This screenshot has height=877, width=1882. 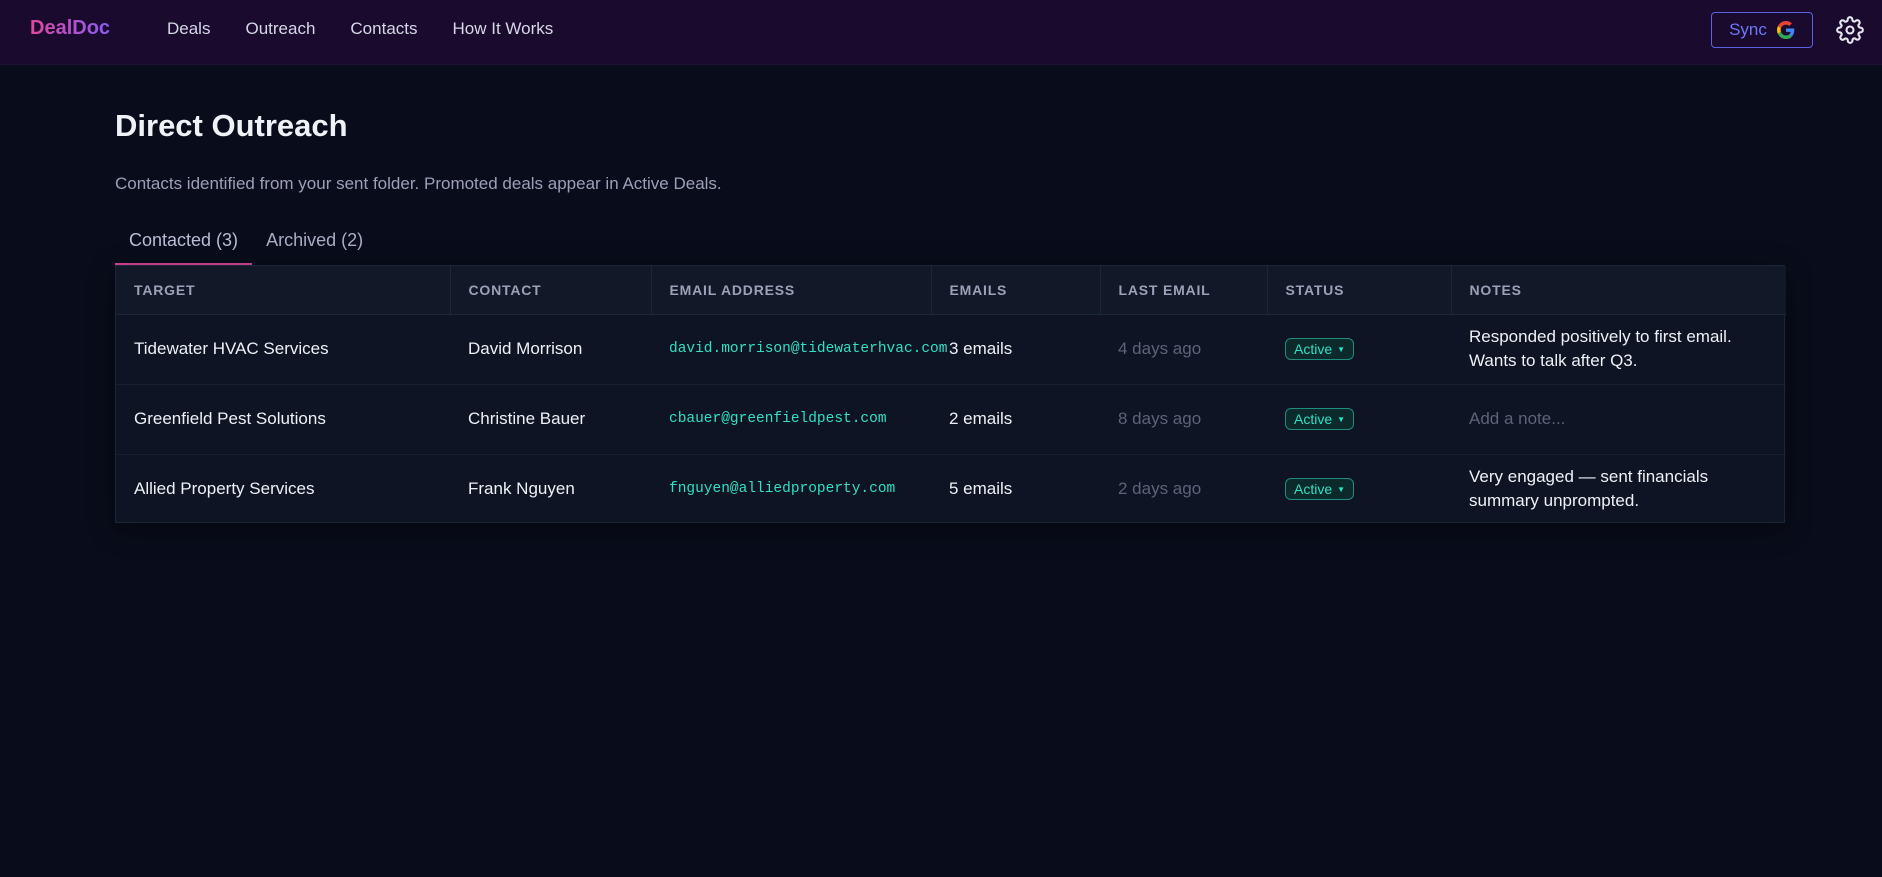 I want to click on outreach-tabs: Contacted (3) Archived (2), so click(x=246, y=245).